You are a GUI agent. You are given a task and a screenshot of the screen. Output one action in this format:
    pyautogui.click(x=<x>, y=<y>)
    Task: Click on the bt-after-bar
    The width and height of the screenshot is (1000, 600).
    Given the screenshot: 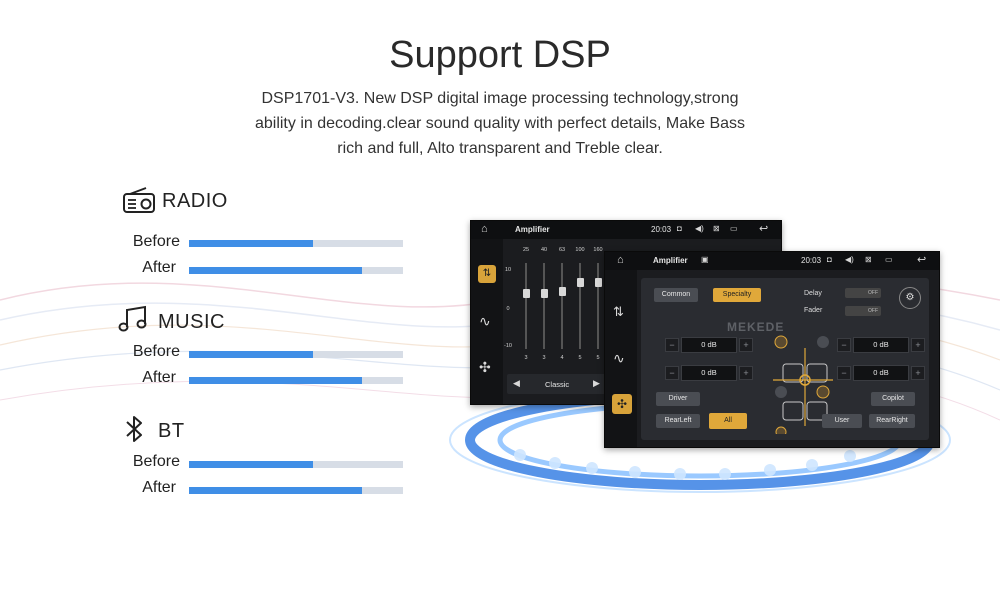 What is the action you would take?
    pyautogui.click(x=296, y=490)
    